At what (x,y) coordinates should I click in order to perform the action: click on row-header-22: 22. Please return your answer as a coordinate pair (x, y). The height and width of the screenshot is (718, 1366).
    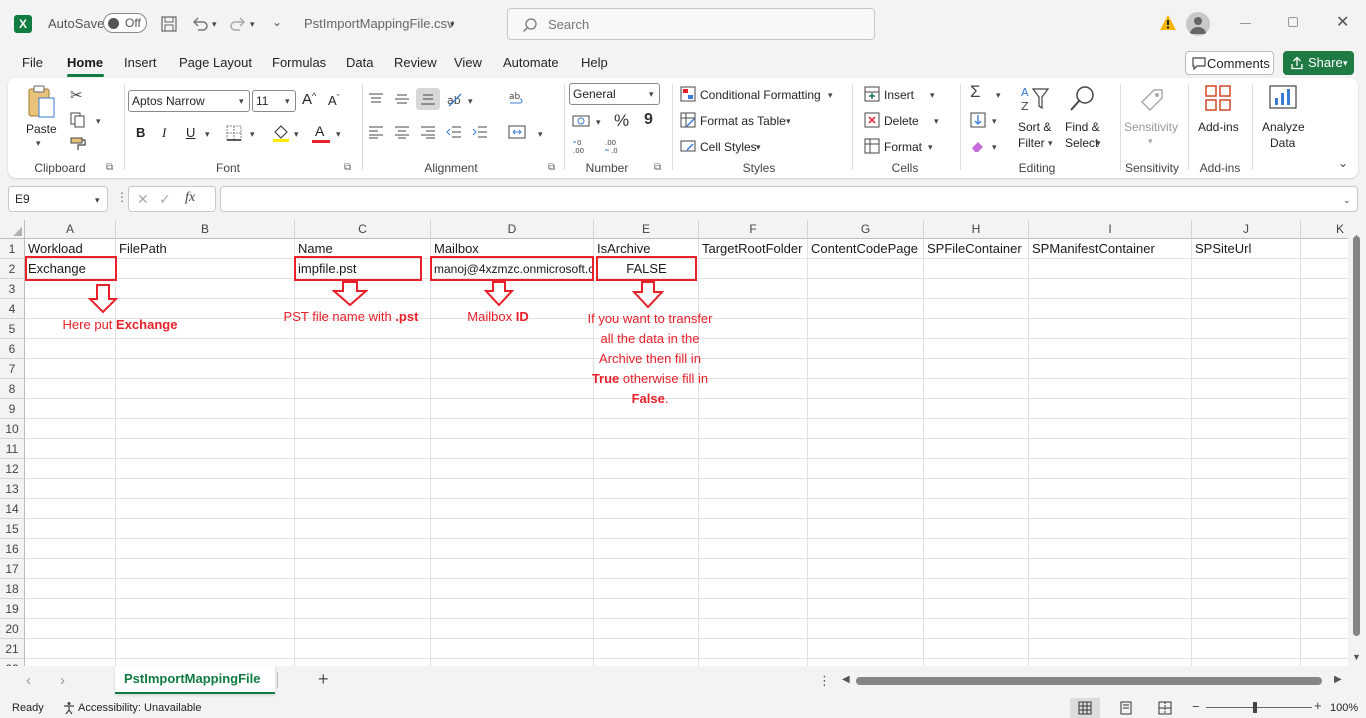
    Looking at the image, I should click on (12, 662).